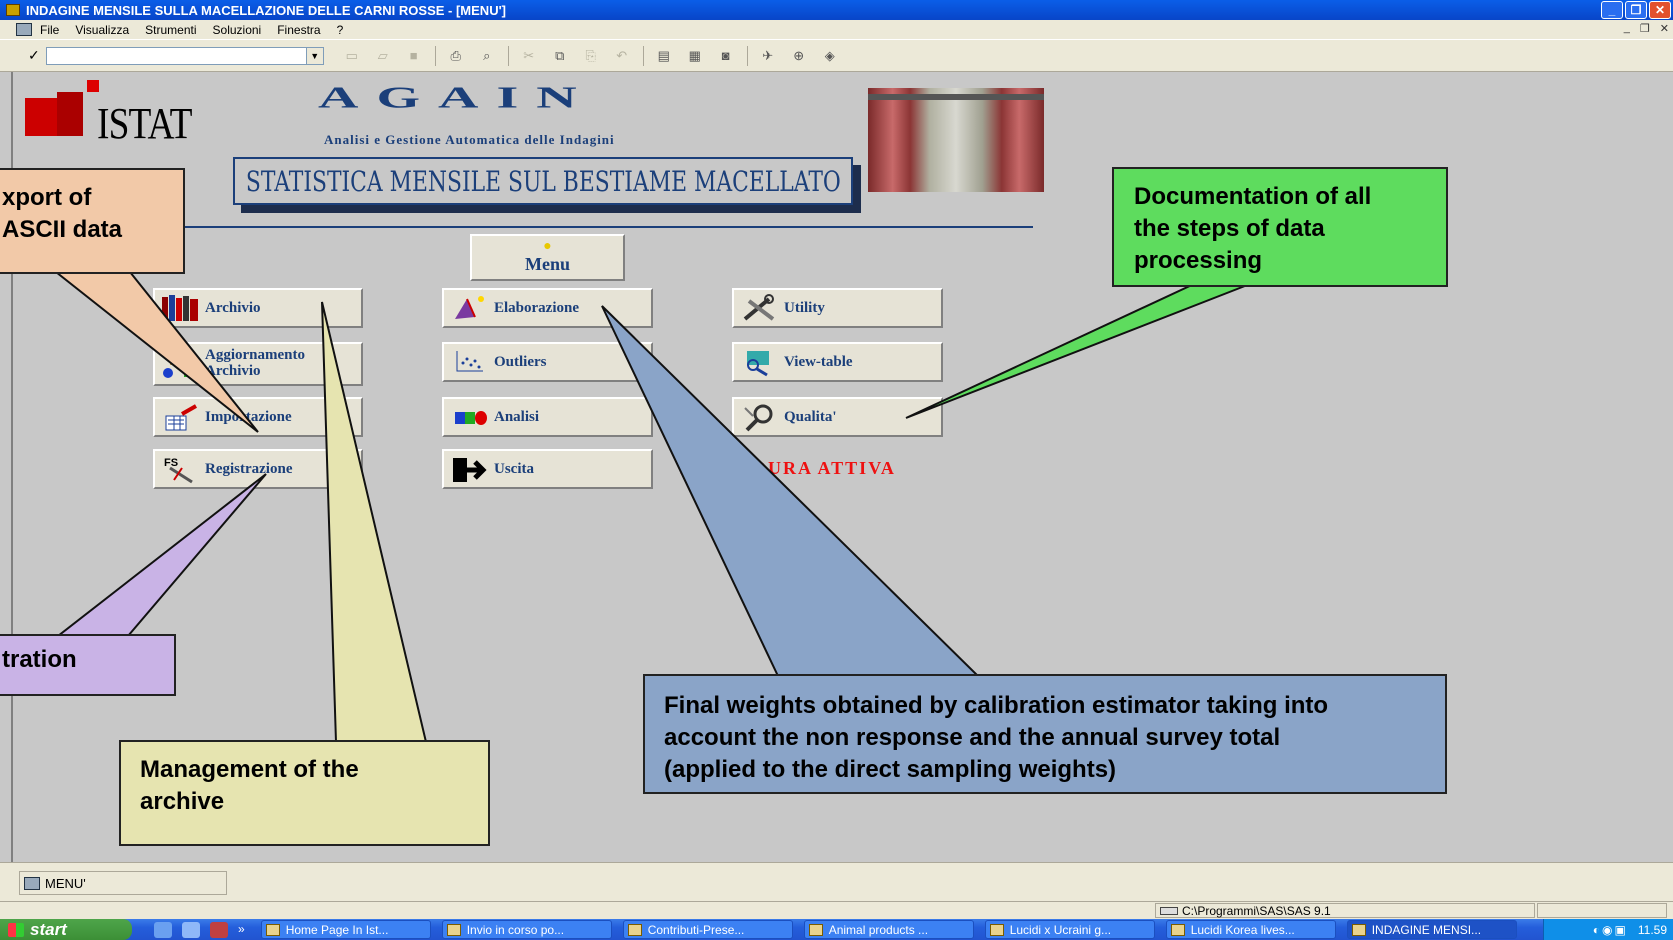  Describe the element at coordinates (470, 417) in the screenshot. I see `analysis-icon` at that location.